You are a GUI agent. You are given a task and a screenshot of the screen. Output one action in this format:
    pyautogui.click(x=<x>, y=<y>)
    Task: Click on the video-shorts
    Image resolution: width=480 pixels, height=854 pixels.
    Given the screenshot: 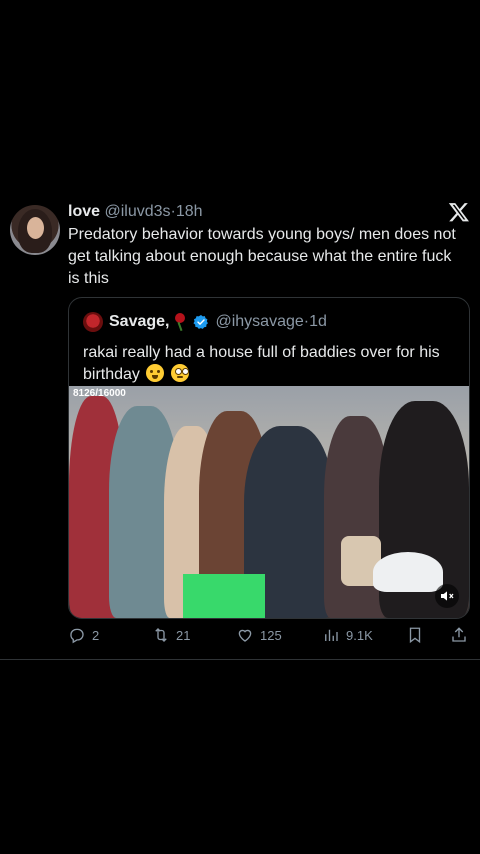 What is the action you would take?
    pyautogui.click(x=224, y=596)
    